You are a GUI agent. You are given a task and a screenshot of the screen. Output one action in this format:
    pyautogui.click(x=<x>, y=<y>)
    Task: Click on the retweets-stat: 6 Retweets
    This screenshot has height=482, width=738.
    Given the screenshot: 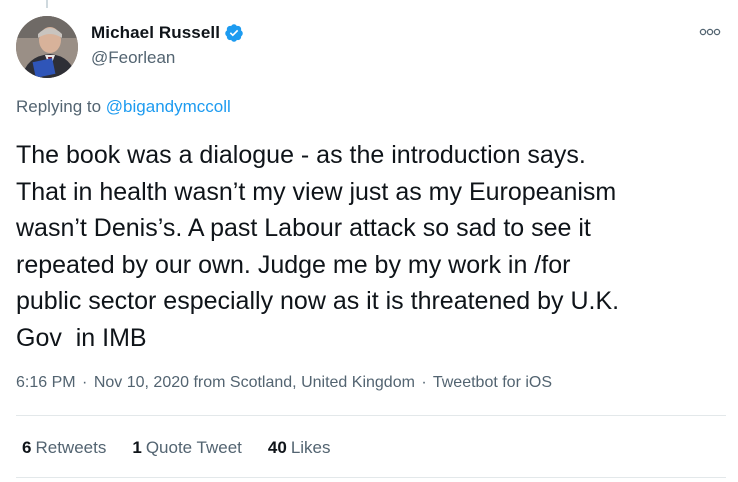 What is the action you would take?
    pyautogui.click(x=64, y=448)
    